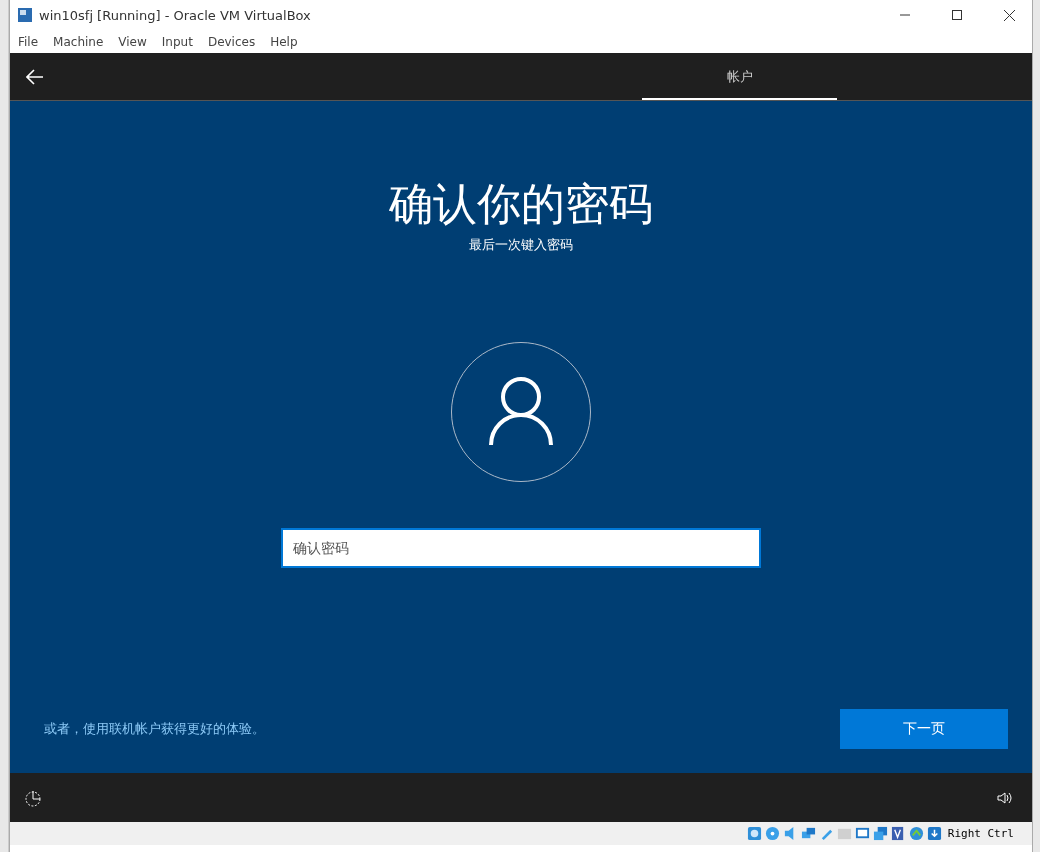  I want to click on close-icon, so click(1009, 15).